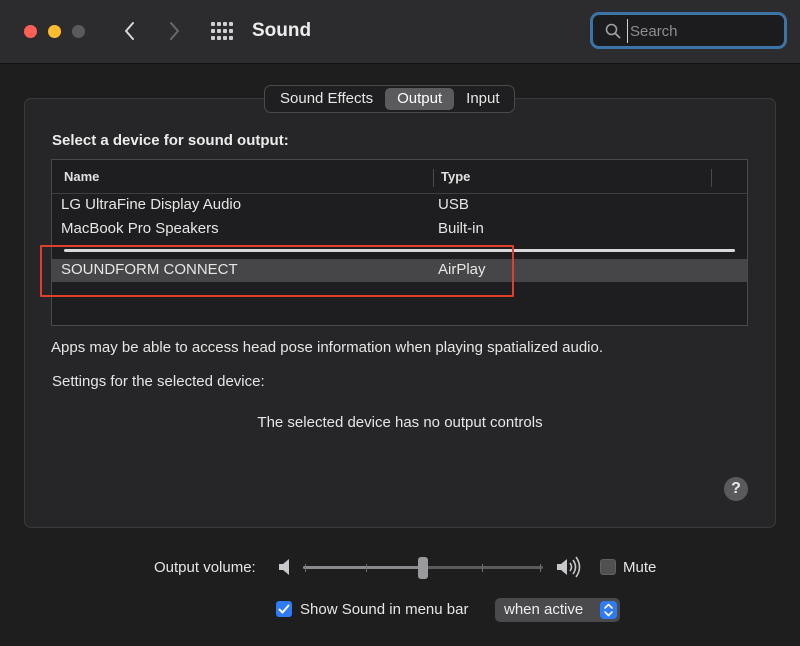 This screenshot has width=800, height=646. I want to click on checkmark-icon, so click(284, 609).